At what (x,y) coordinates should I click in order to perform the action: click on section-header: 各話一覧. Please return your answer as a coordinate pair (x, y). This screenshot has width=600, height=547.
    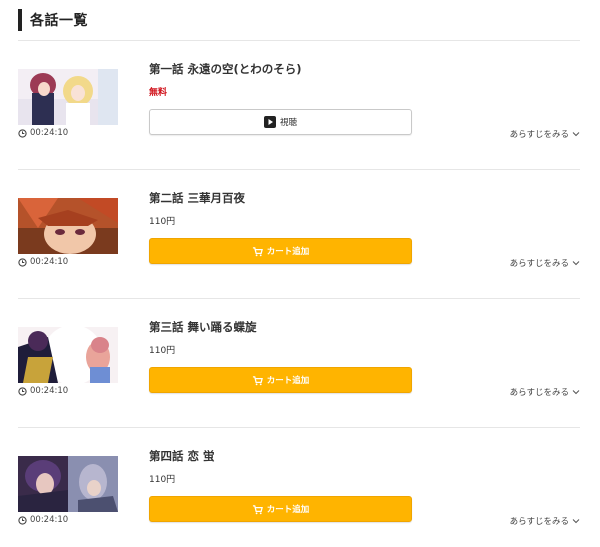
    Looking at the image, I should click on (53, 20).